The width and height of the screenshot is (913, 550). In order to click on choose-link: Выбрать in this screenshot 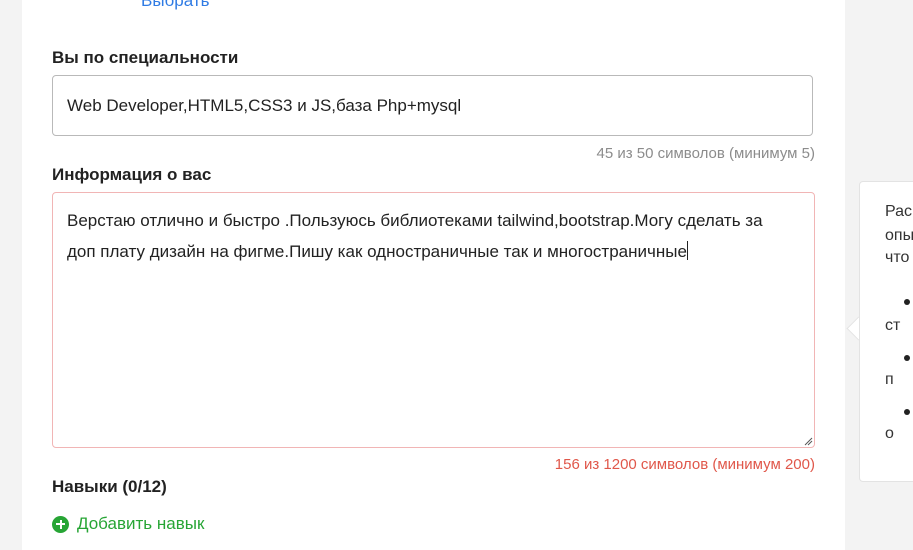, I will do `click(175, 5)`.